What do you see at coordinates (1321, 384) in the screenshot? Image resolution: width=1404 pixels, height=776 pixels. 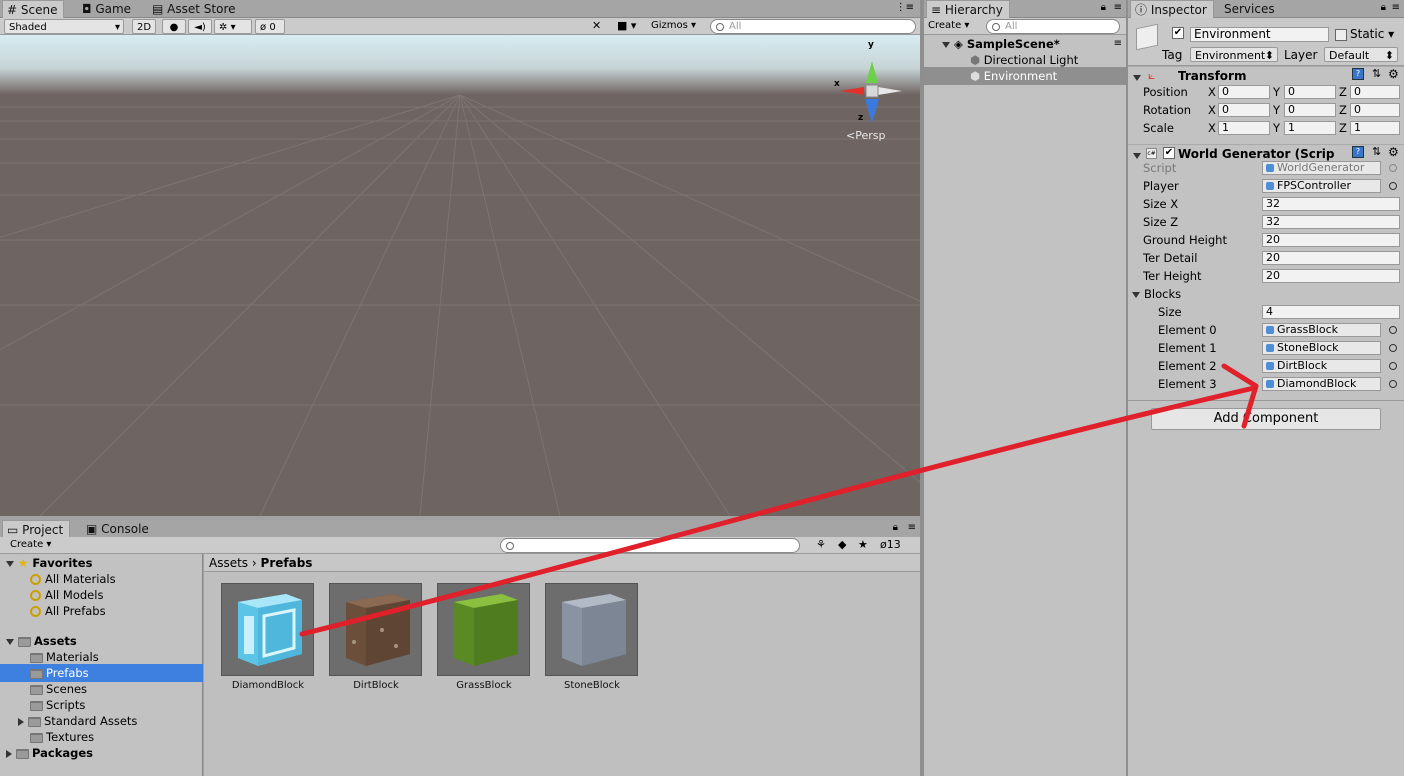 I see `element-3-field: DiamondBlock` at bounding box center [1321, 384].